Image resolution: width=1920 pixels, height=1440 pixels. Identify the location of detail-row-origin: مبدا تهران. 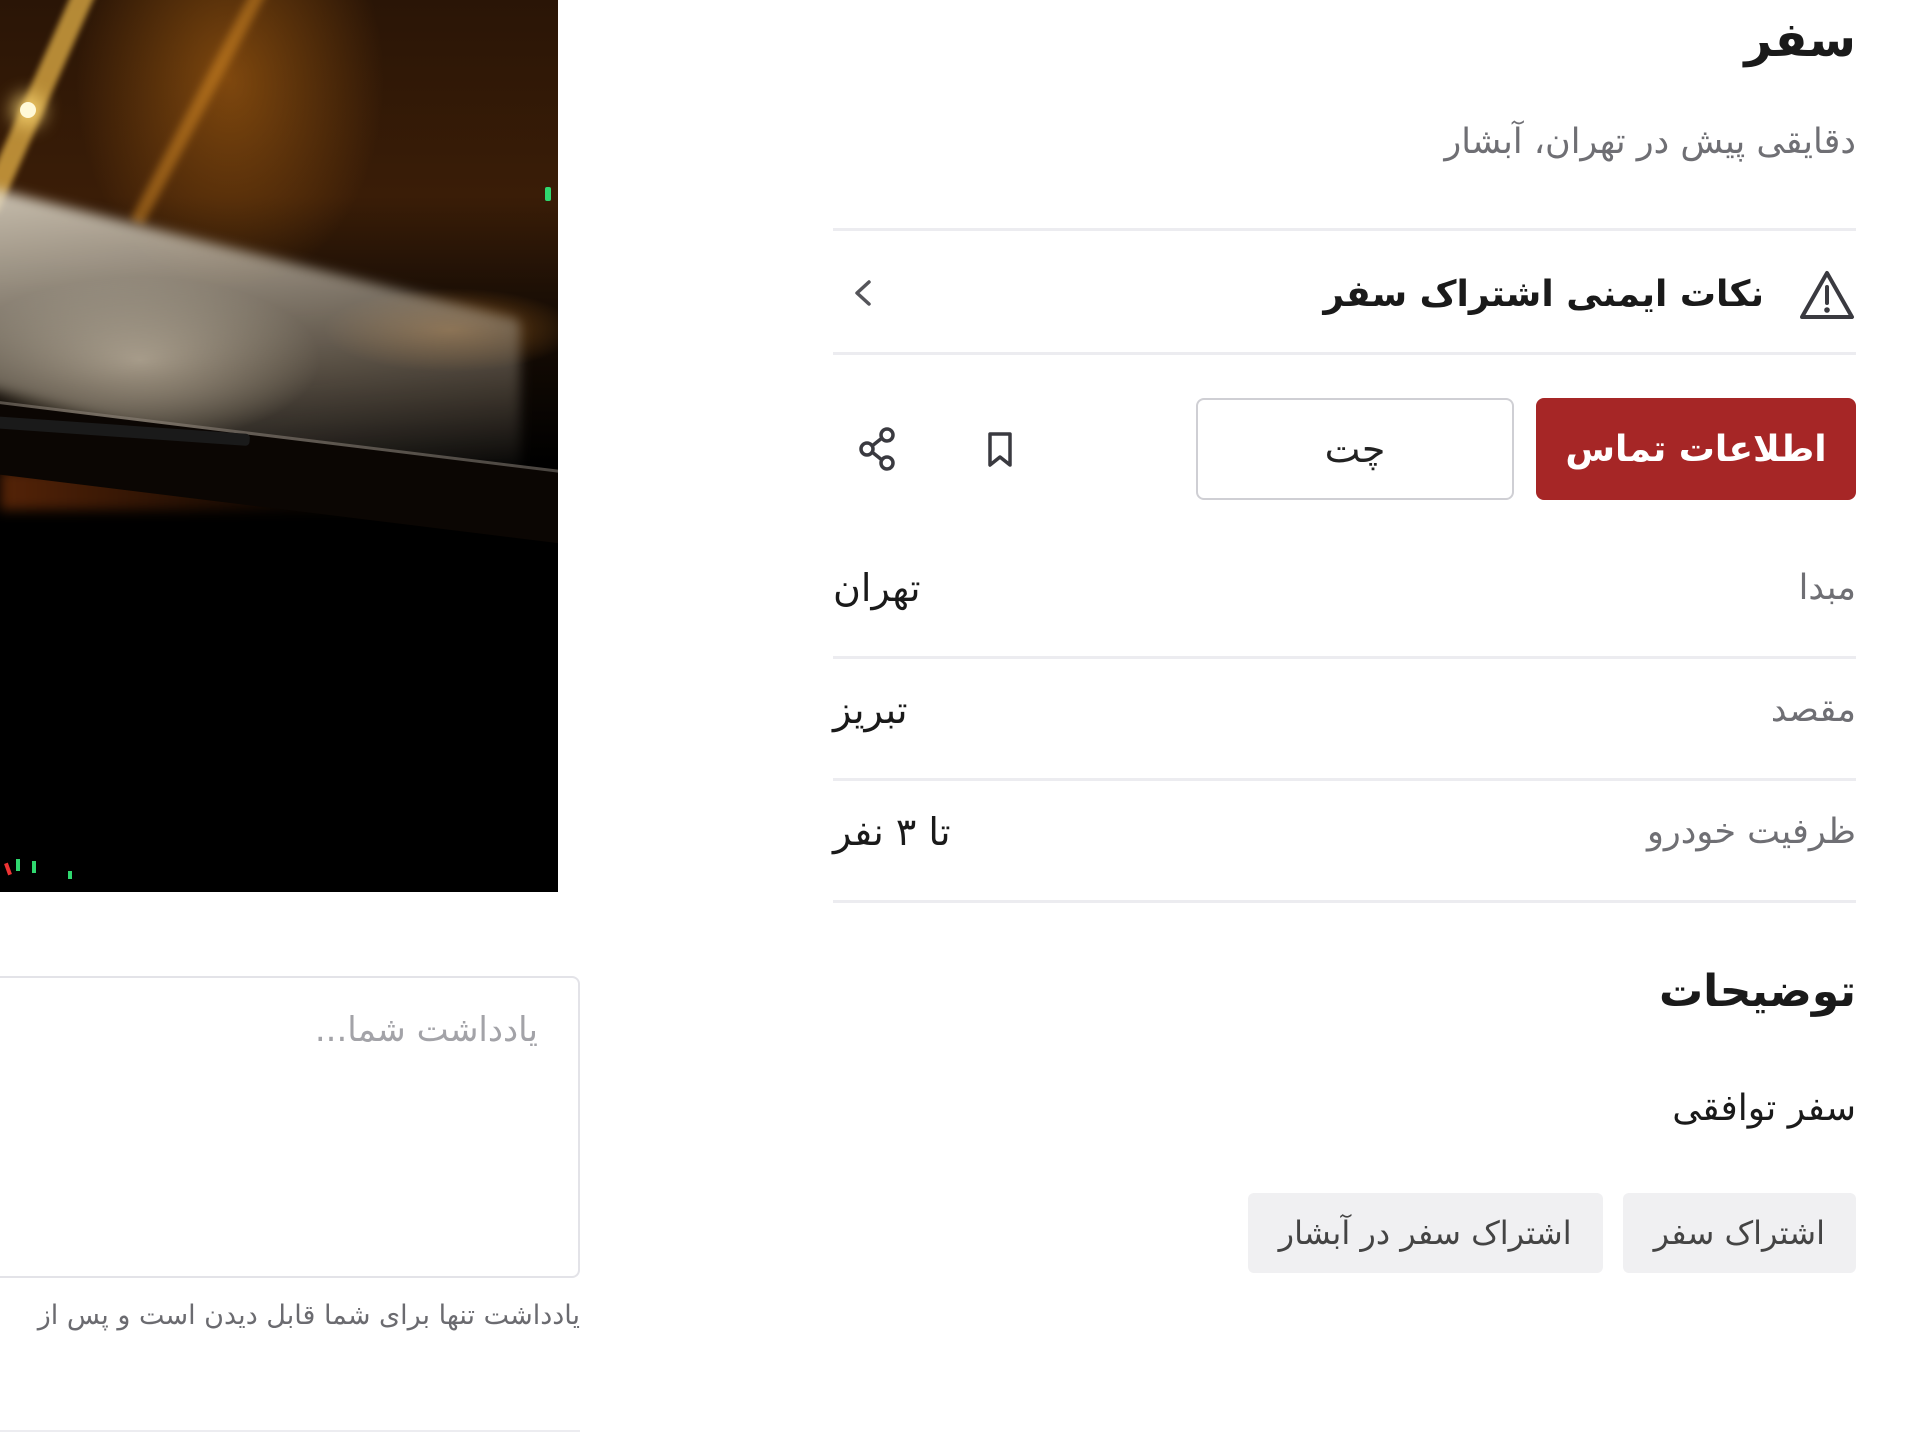
(1344, 596).